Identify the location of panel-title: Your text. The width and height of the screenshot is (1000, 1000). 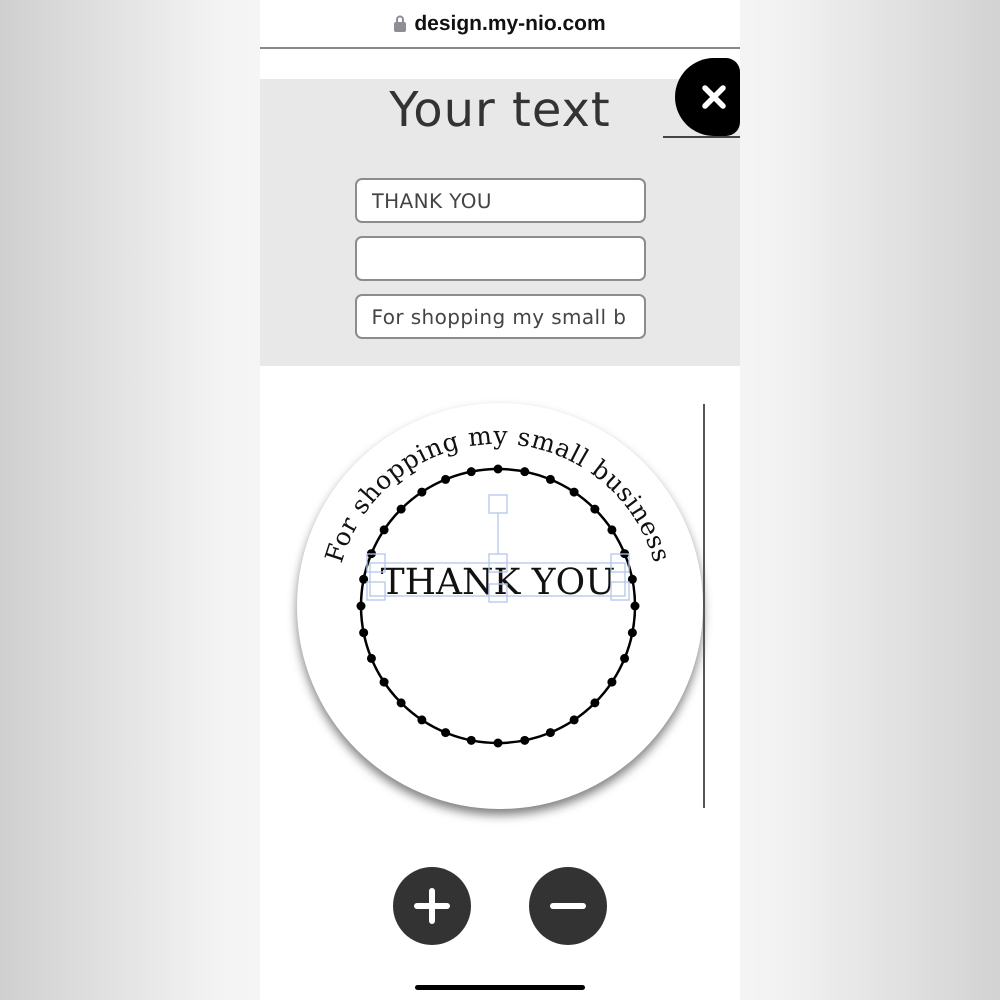
(500, 110).